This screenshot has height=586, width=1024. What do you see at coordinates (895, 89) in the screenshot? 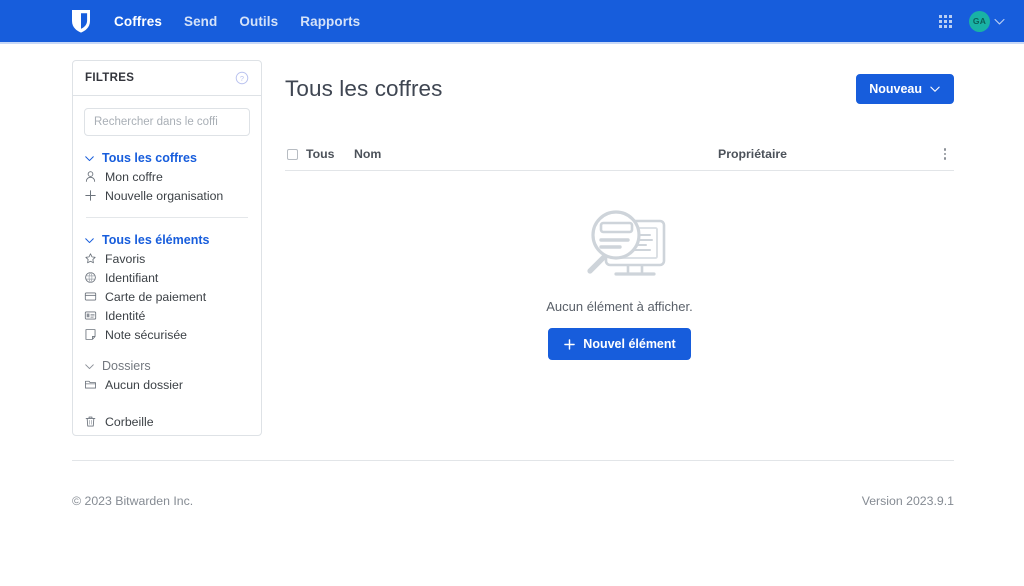
I see `new-button-label: Nouveau` at bounding box center [895, 89].